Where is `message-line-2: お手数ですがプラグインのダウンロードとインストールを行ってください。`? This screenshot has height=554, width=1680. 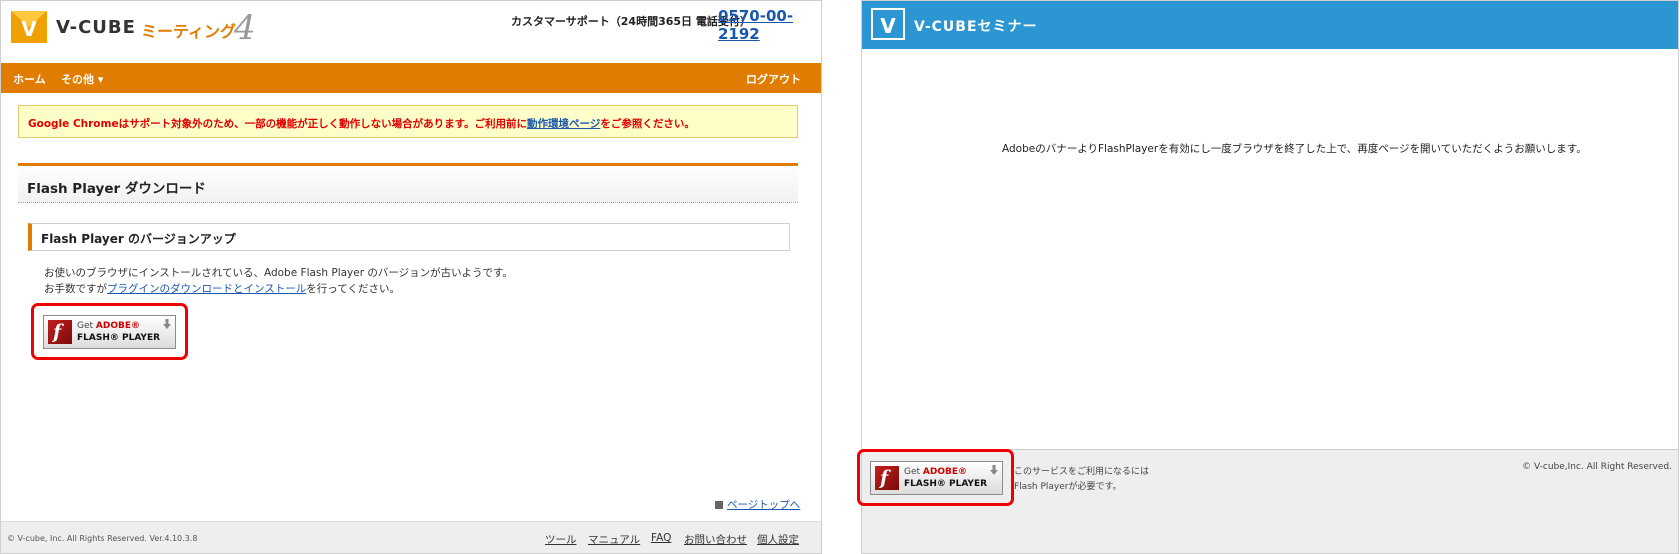 message-line-2: お手数ですがプラグインのダウンロードとインストールを行ってください。 is located at coordinates (222, 288).